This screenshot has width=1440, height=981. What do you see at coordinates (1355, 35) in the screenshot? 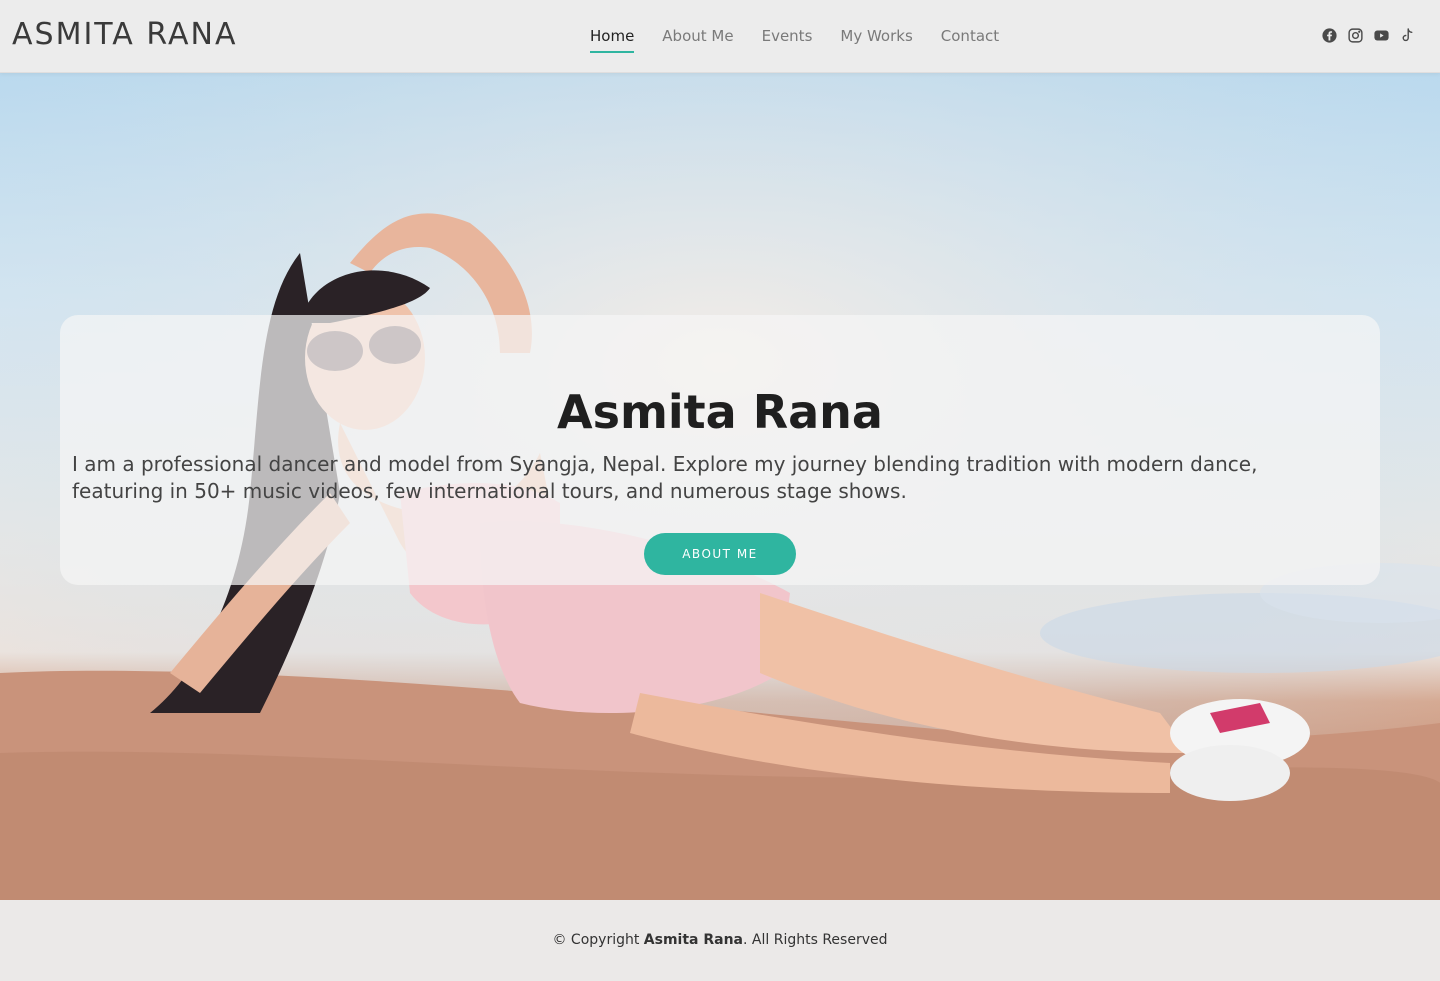
I see `instagram-icon` at bounding box center [1355, 35].